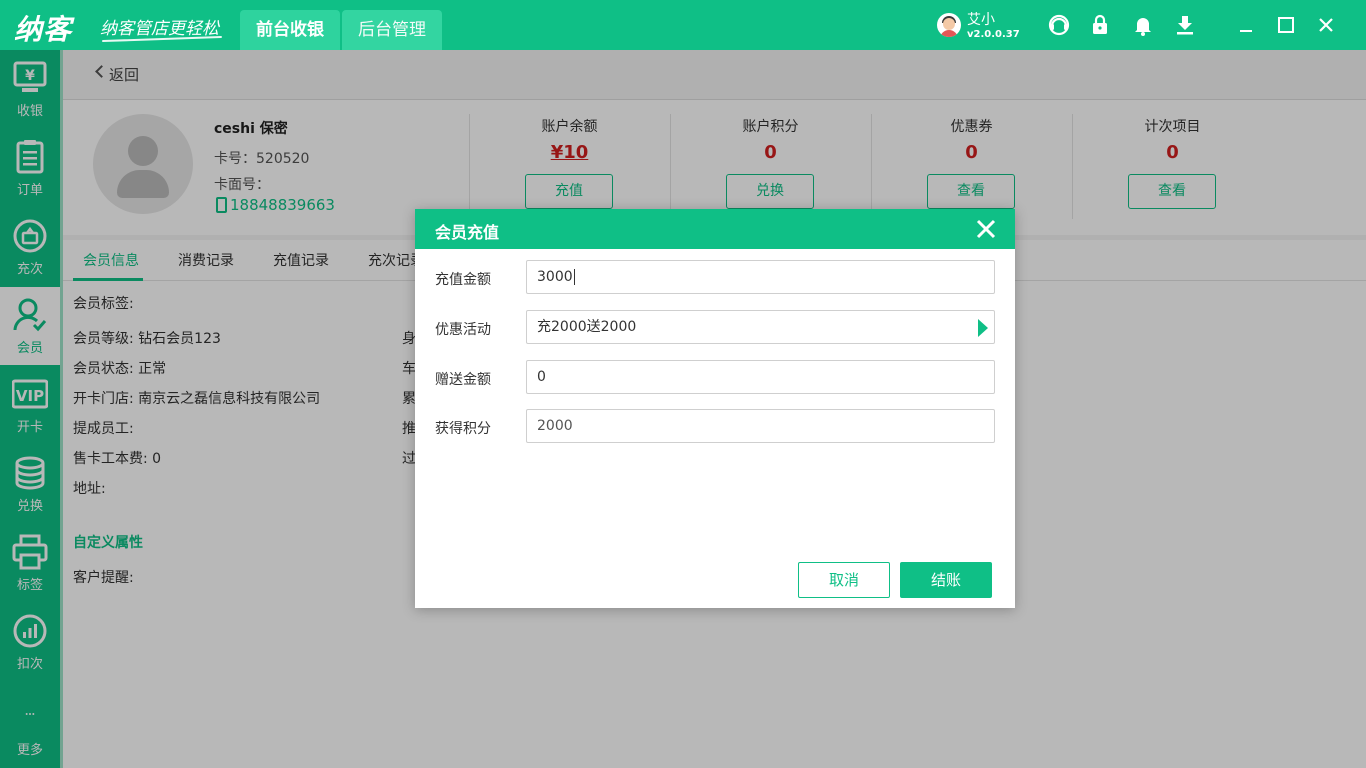 The height and width of the screenshot is (768, 1366). Describe the element at coordinates (1326, 25) in the screenshot. I see `close-window-icon` at that location.